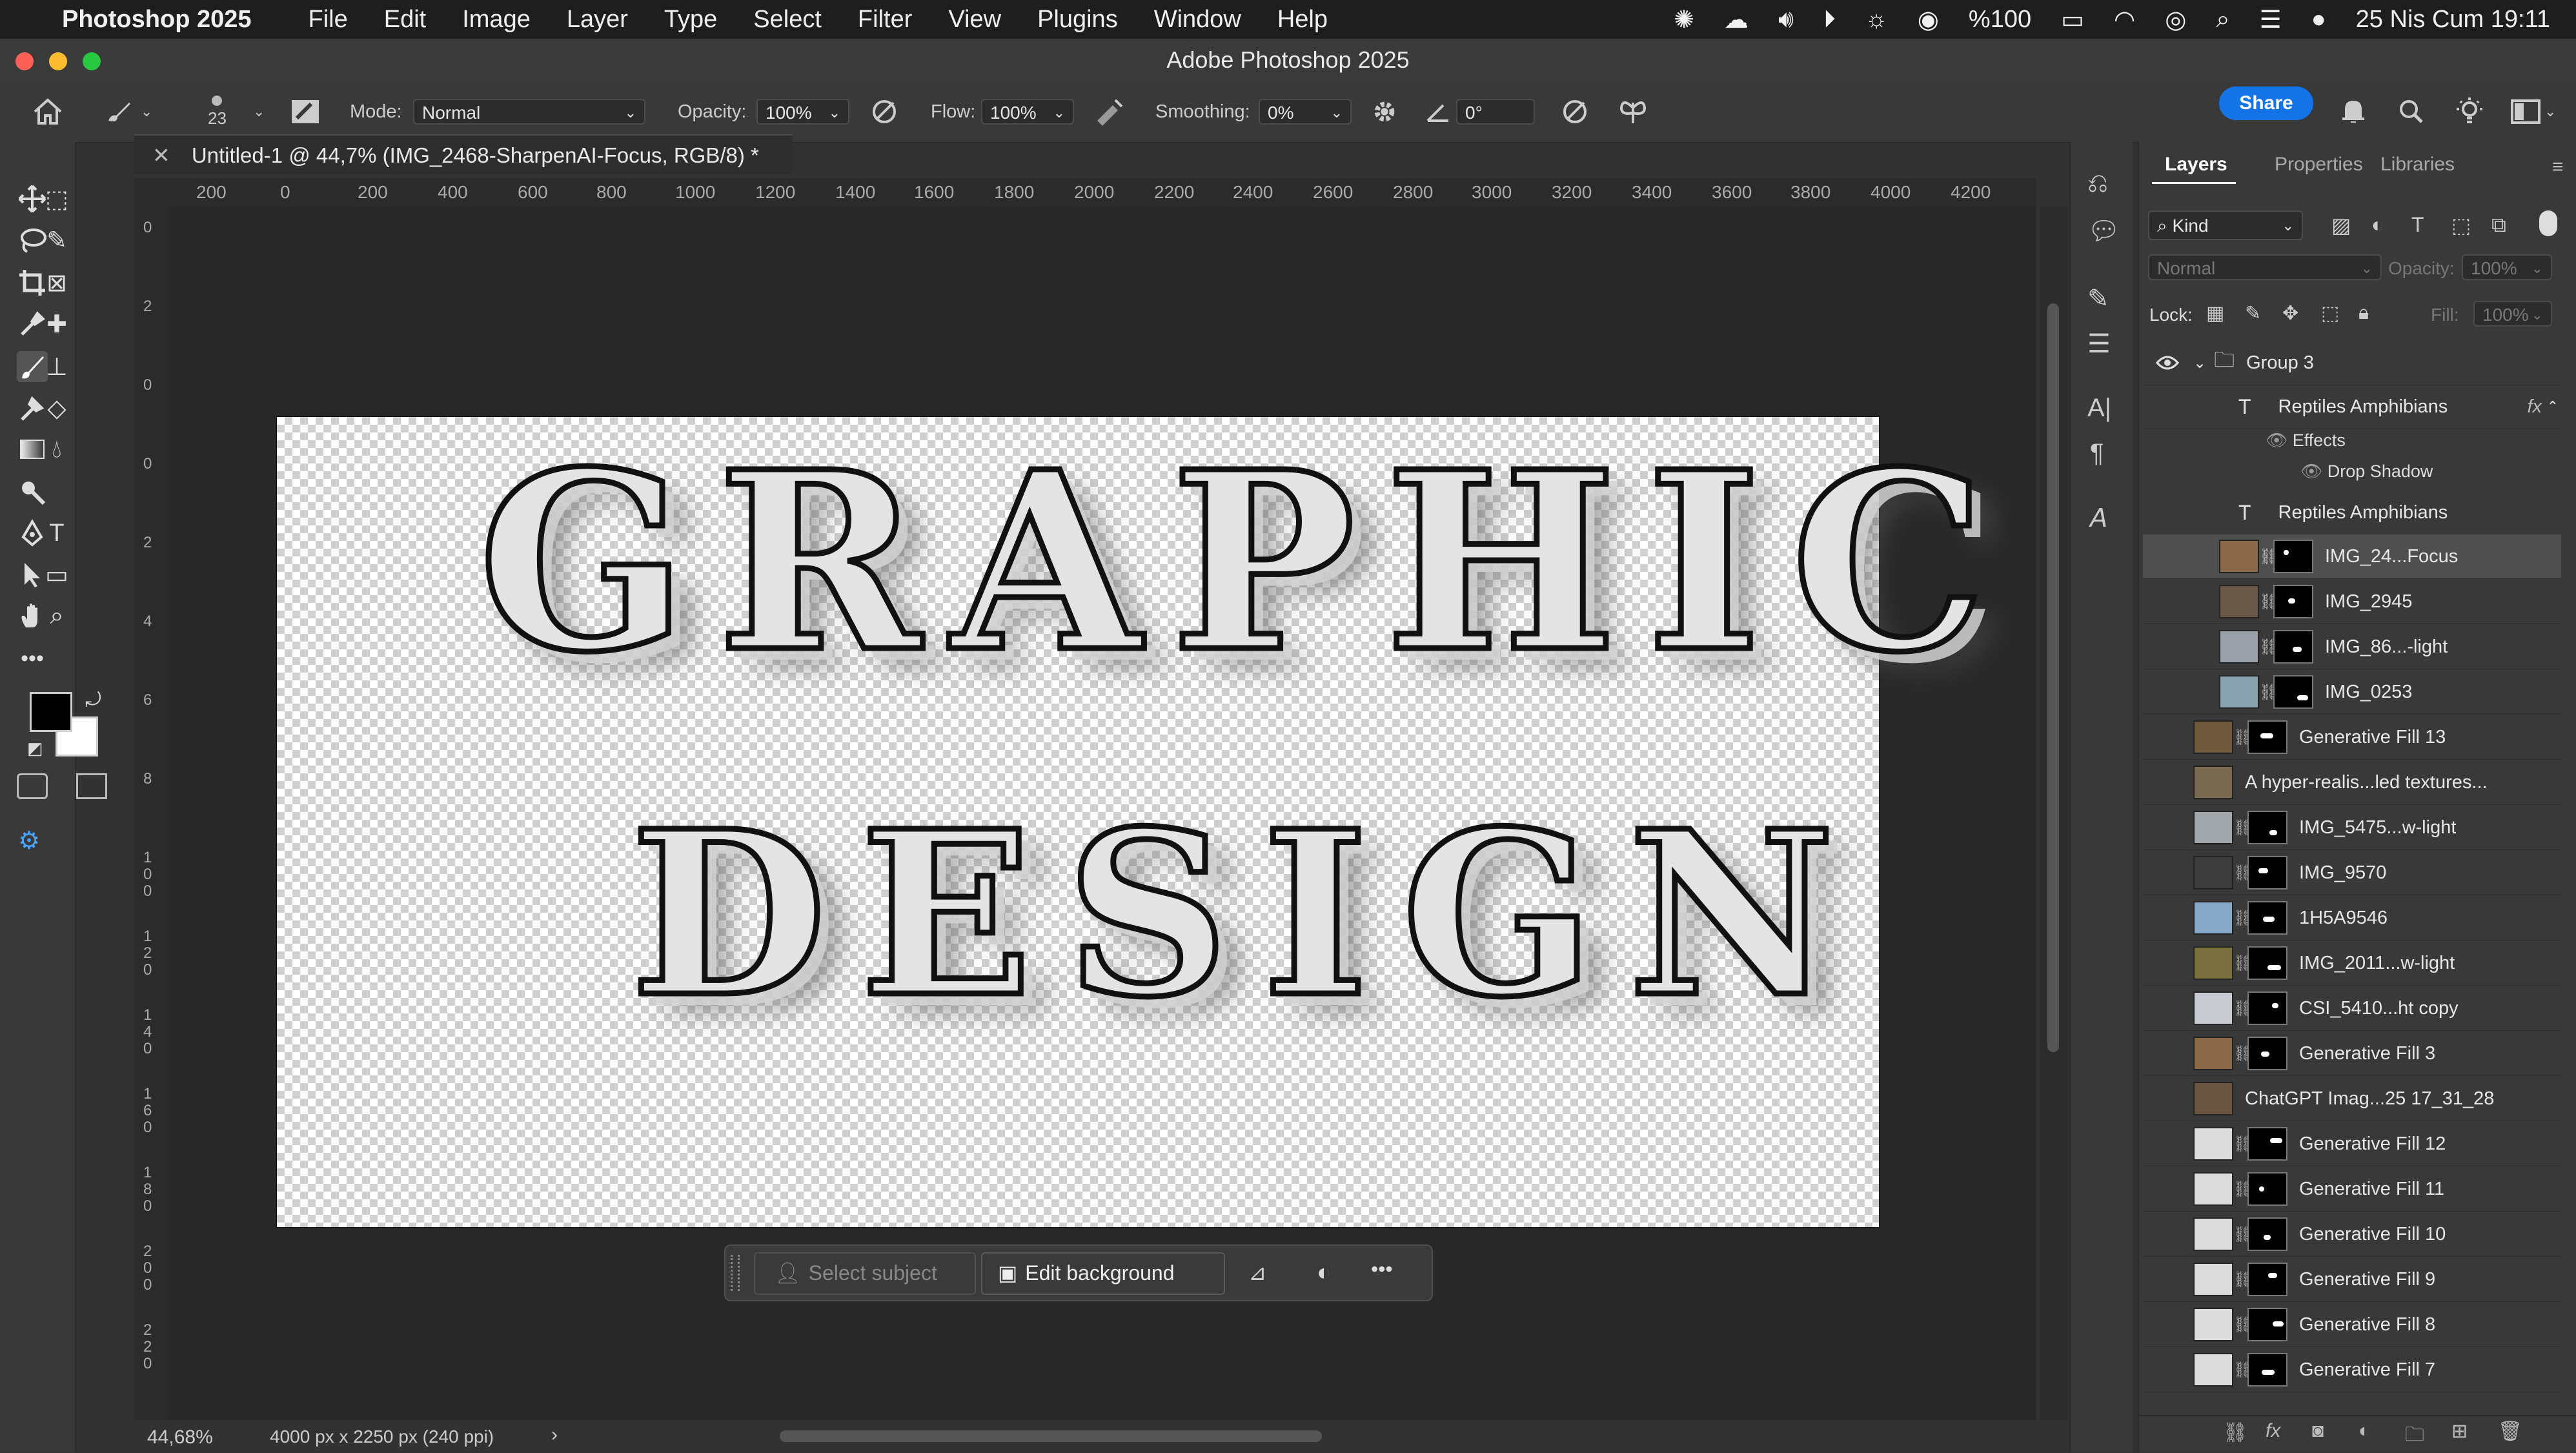 This screenshot has width=2576, height=1453. Describe the element at coordinates (56, 615) in the screenshot. I see `zoom-tool-icon: ⌕` at that location.